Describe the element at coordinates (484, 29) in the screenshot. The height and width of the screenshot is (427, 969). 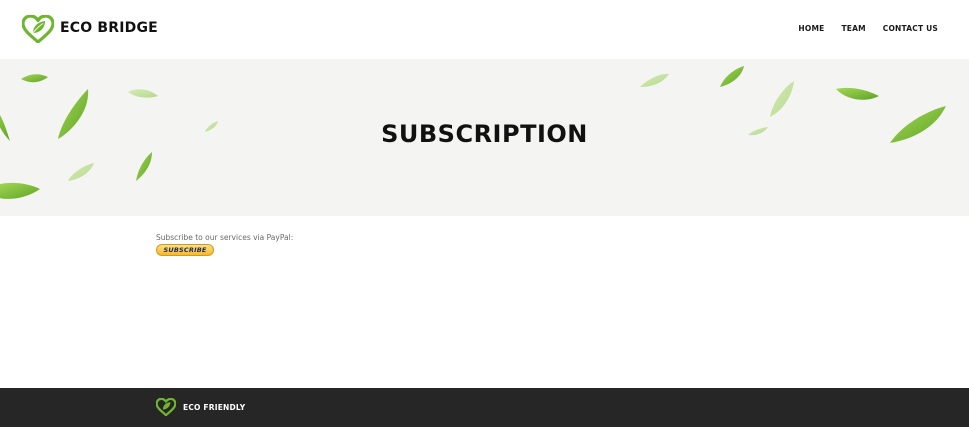
I see `site-header: ECO BRIDGE HOME TEAM CONTACT US` at that location.